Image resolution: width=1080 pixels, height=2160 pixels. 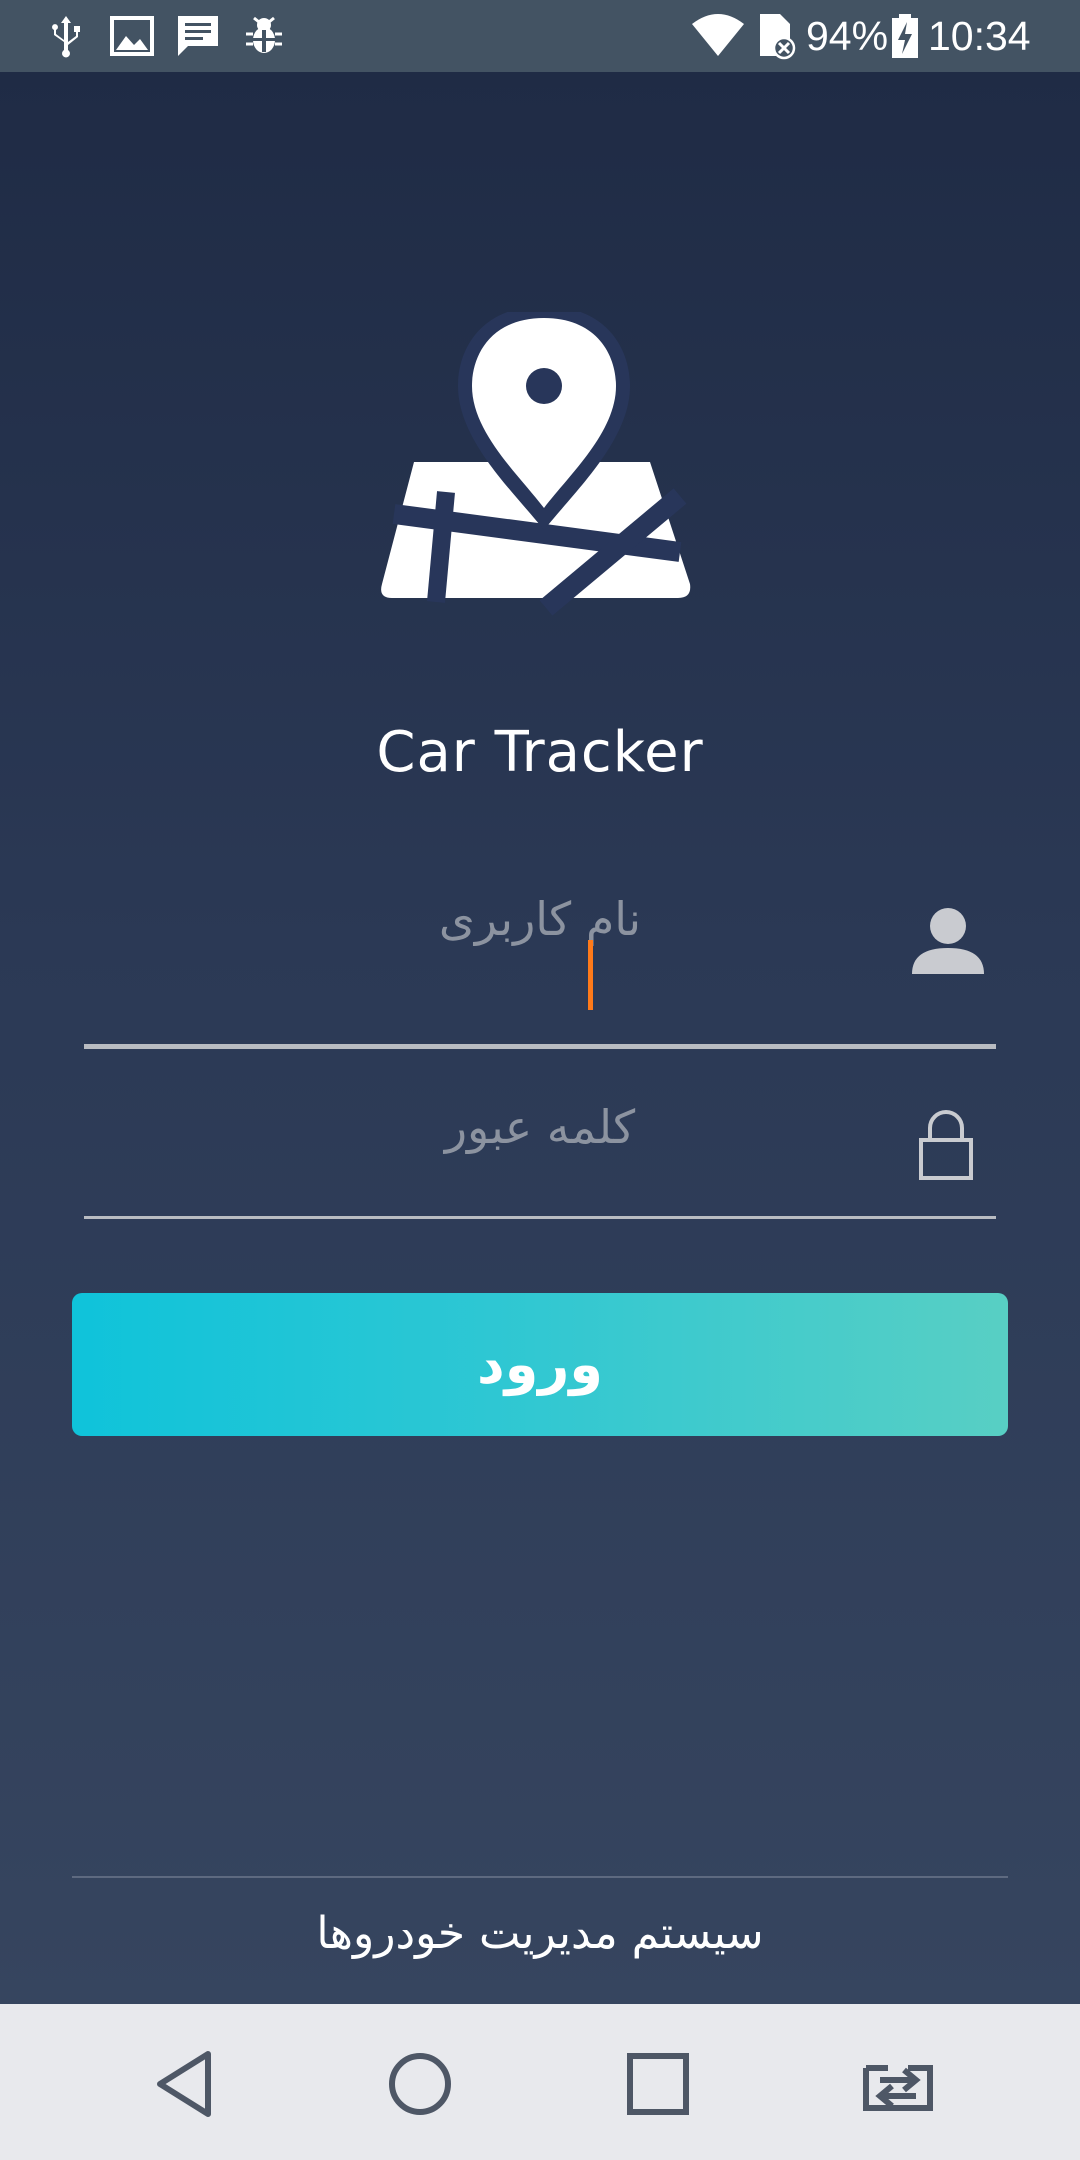 I want to click on recents-icon, so click(x=658, y=2084).